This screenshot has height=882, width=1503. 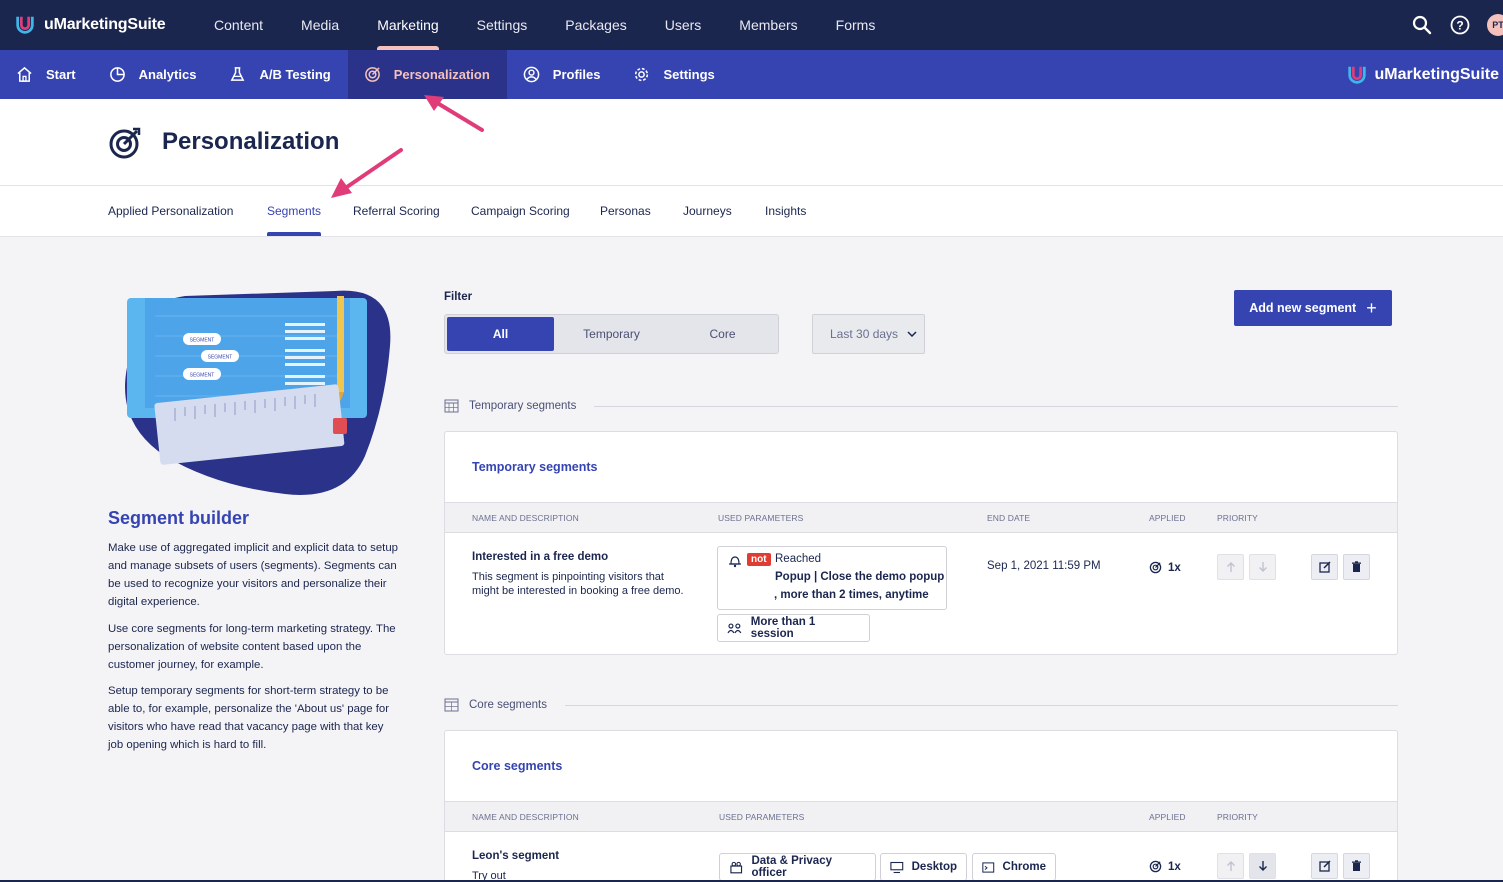 I want to click on tab-referral-scoring: Referral Scoring, so click(x=396, y=211).